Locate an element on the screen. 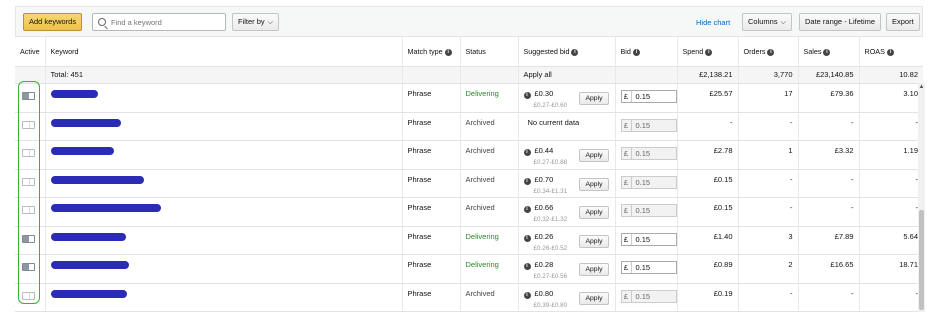 Image resolution: width=937 pixels, height=312 pixels. search-icon is located at coordinates (102, 22).